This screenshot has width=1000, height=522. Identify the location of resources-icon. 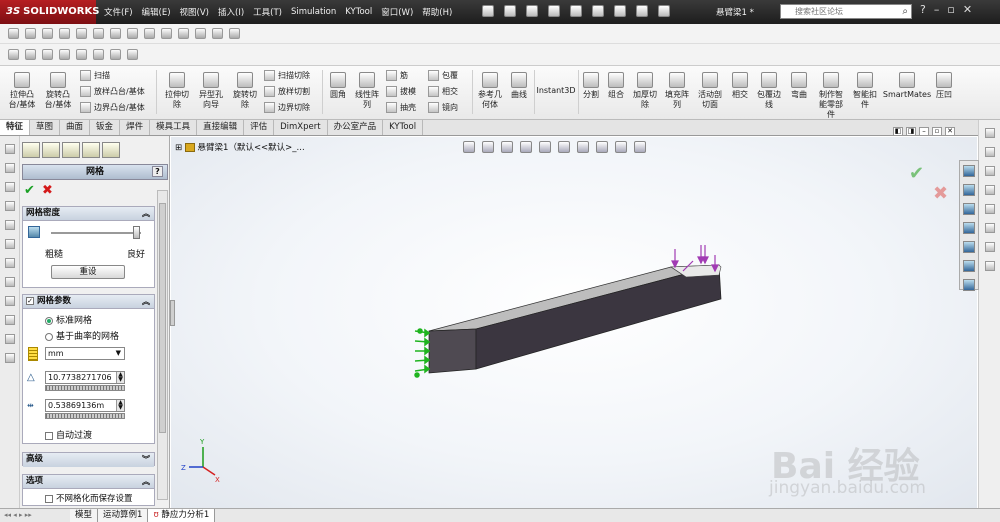
(969, 171).